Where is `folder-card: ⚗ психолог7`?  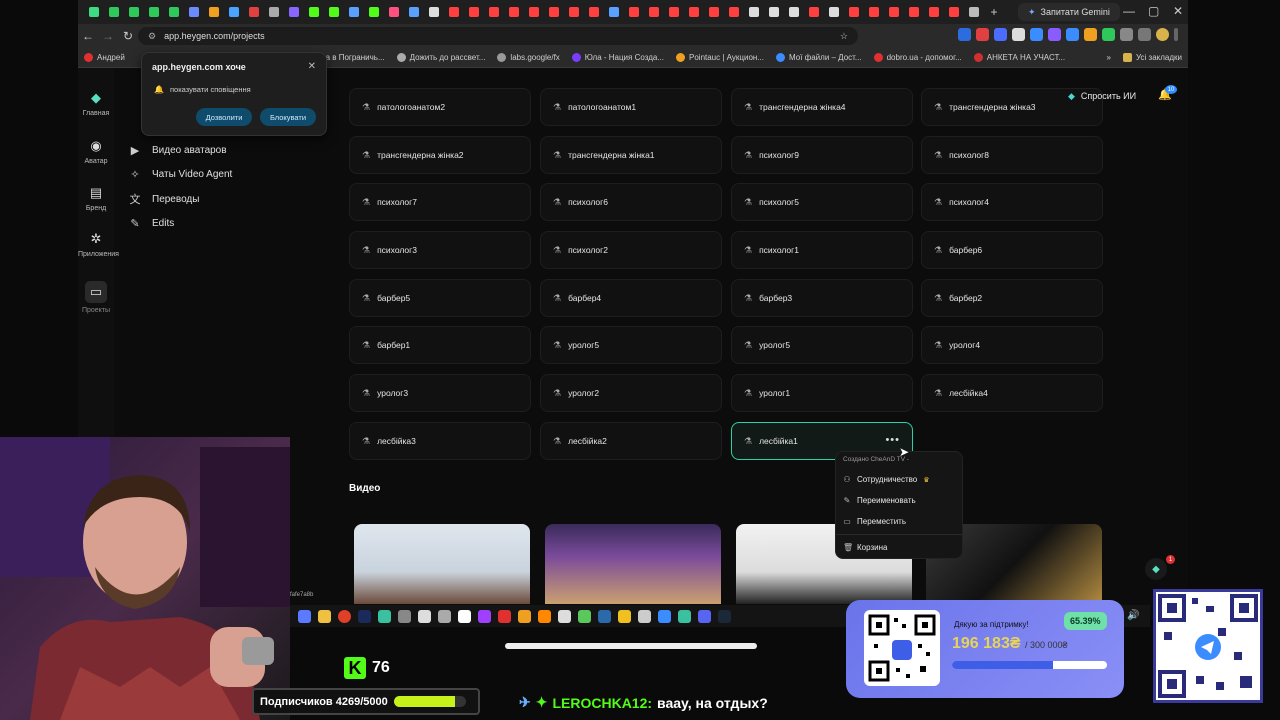 folder-card: ⚗ психолог7 is located at coordinates (440, 202).